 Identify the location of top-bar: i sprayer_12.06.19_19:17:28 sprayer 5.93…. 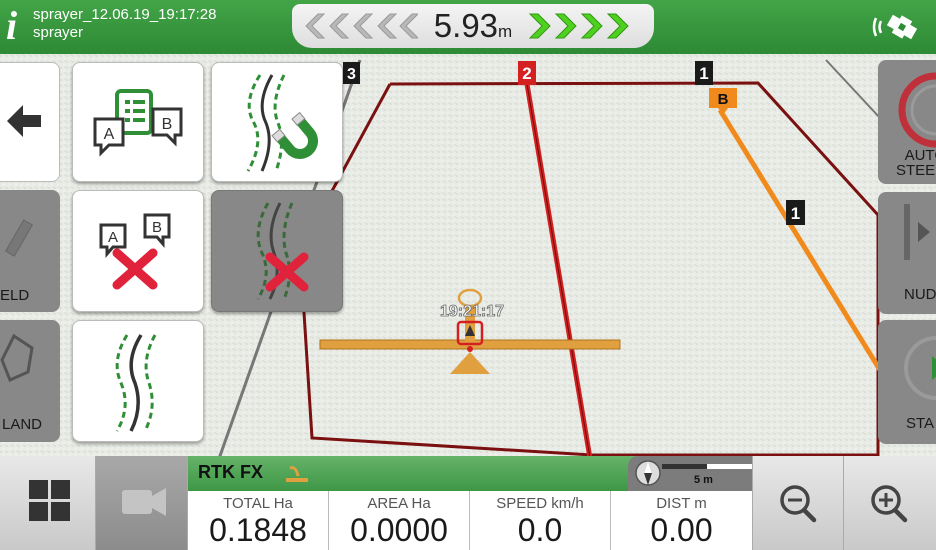
(468, 27).